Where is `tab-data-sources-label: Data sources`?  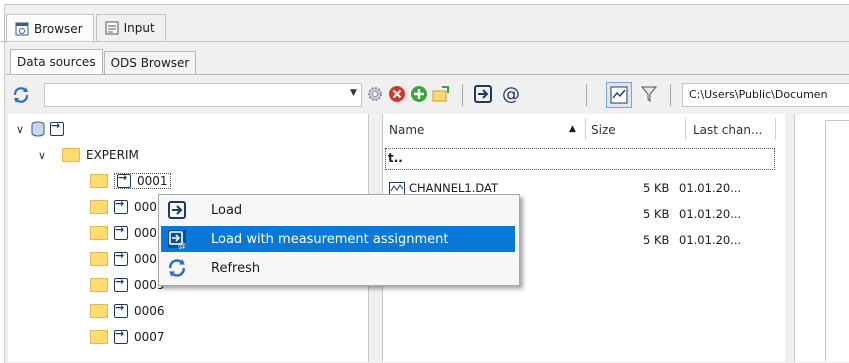
tab-data-sources-label: Data sources is located at coordinates (56, 62).